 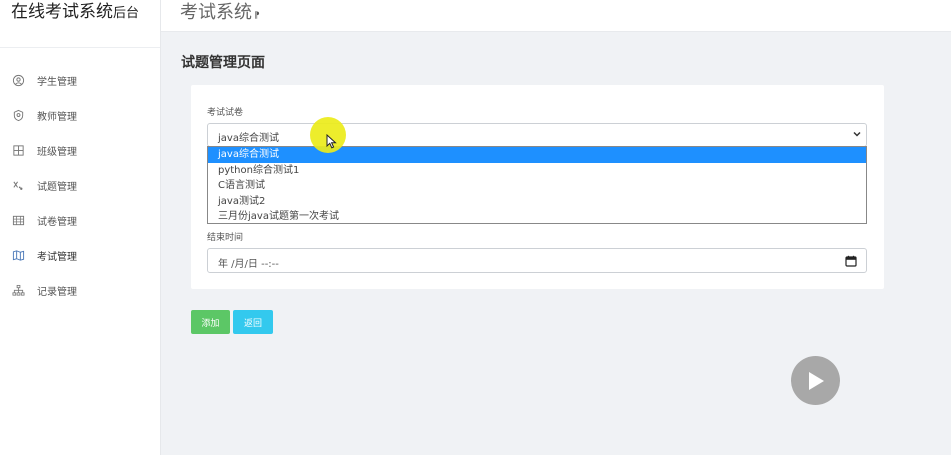 I want to click on brand-subtitle: 后台, so click(x=126, y=13).